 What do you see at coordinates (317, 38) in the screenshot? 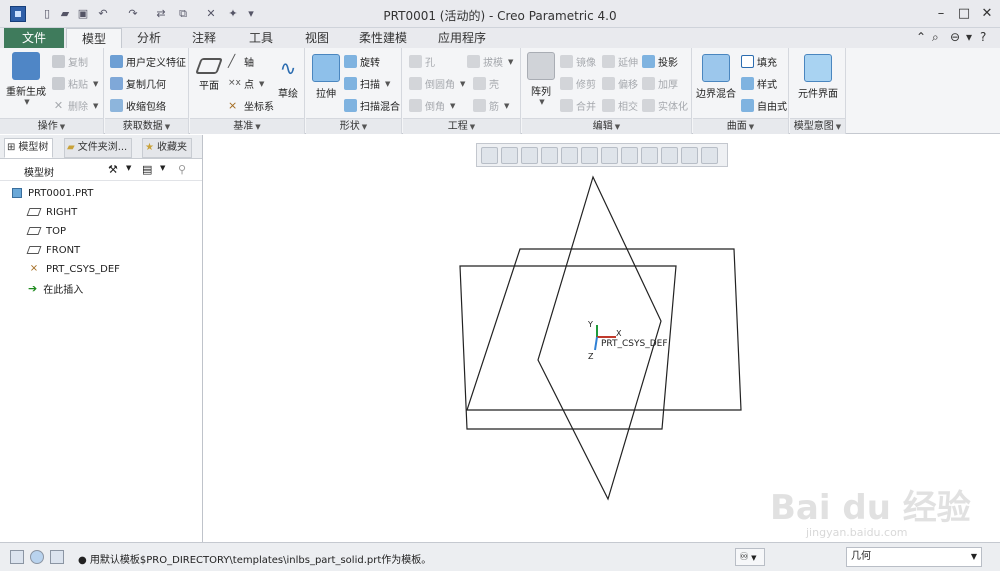
I see `tab-view: 视图` at bounding box center [317, 38].